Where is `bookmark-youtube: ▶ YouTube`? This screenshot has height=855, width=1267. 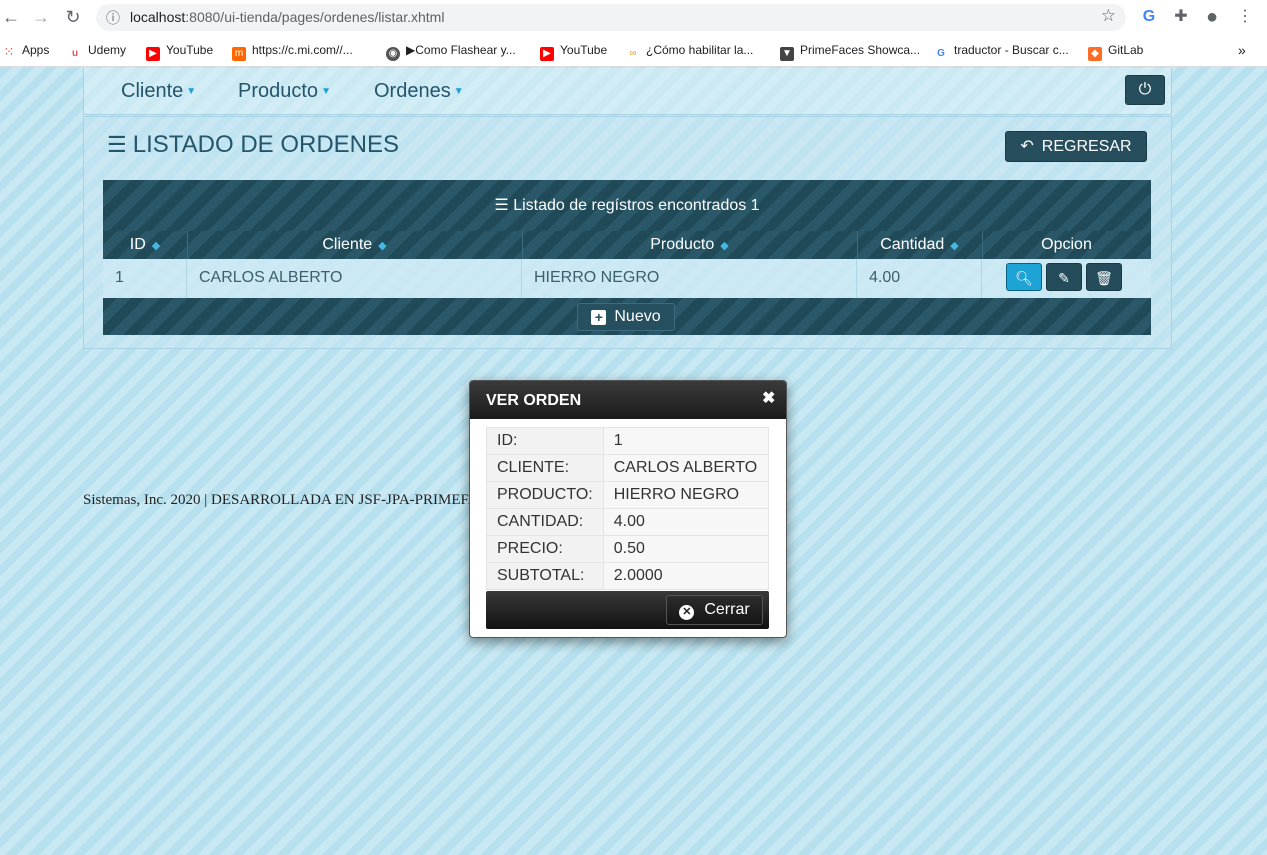 bookmark-youtube: ▶ YouTube is located at coordinates (179, 51).